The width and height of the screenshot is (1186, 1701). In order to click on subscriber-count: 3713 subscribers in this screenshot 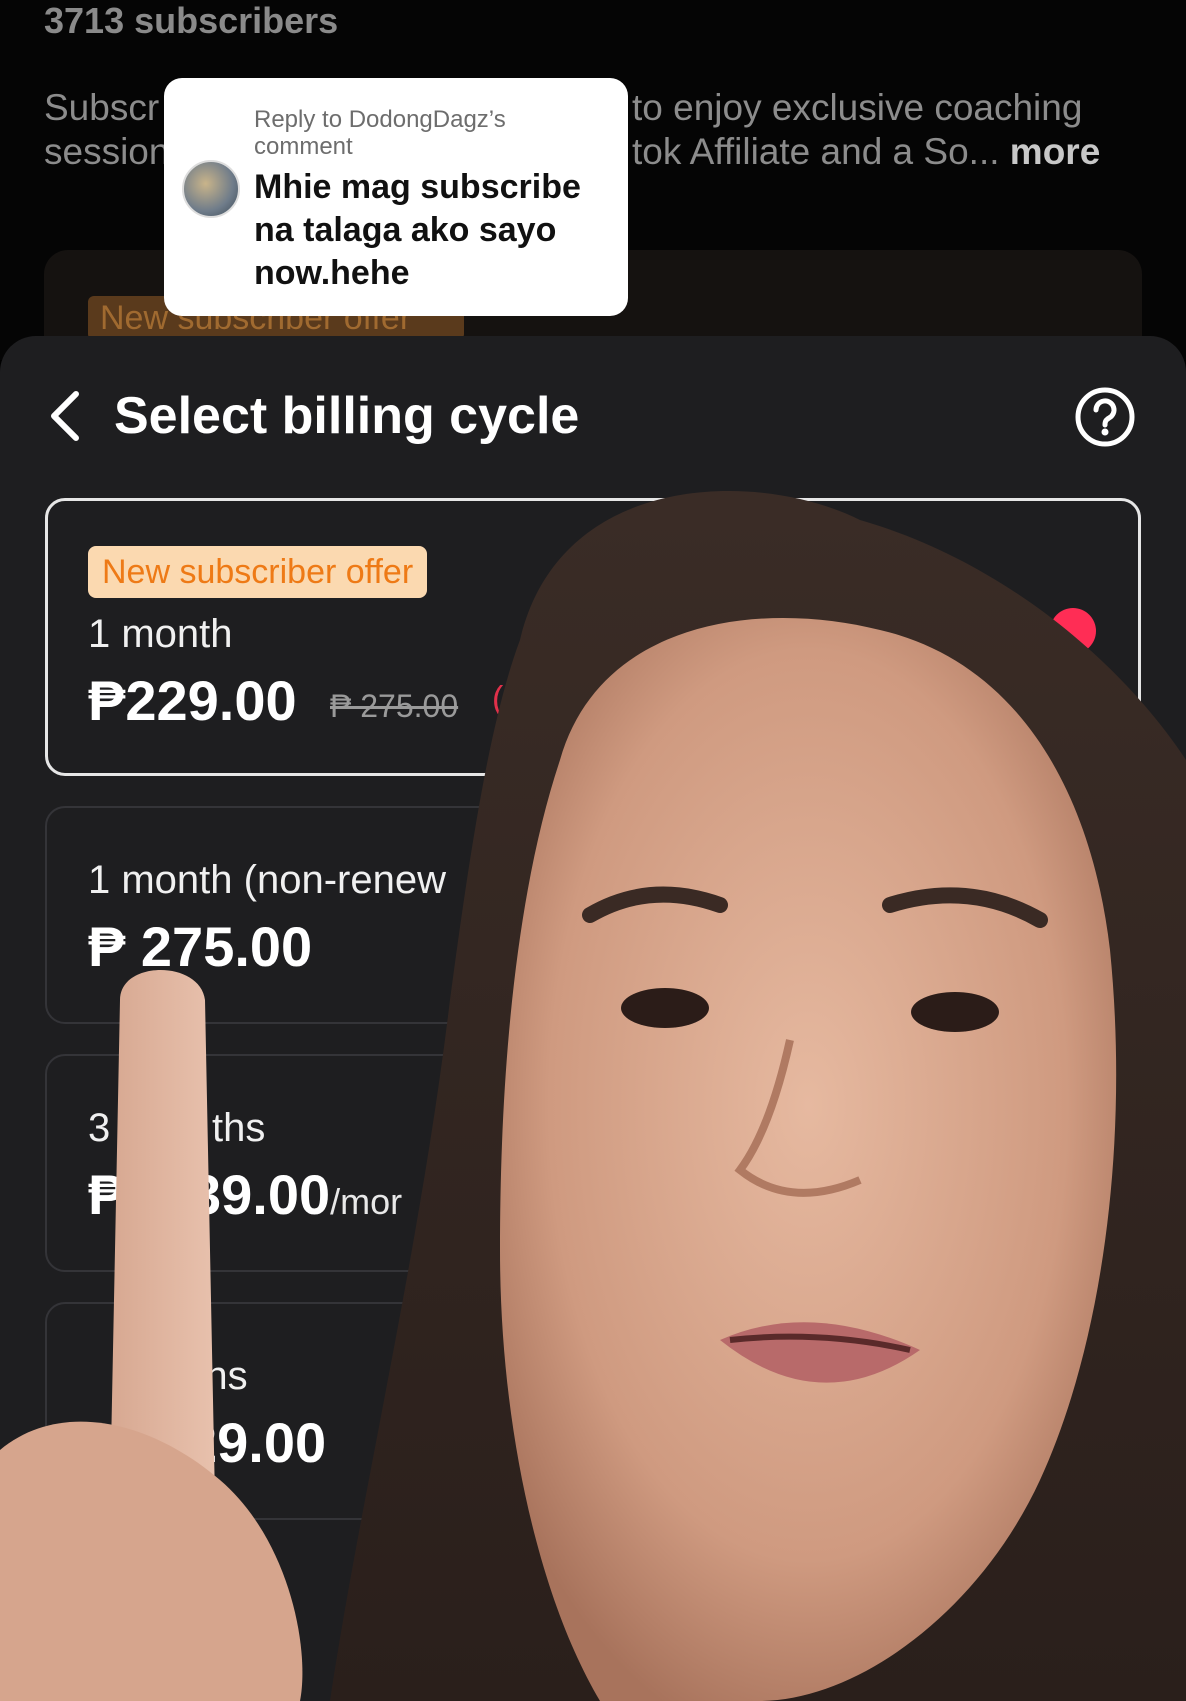, I will do `click(191, 20)`.